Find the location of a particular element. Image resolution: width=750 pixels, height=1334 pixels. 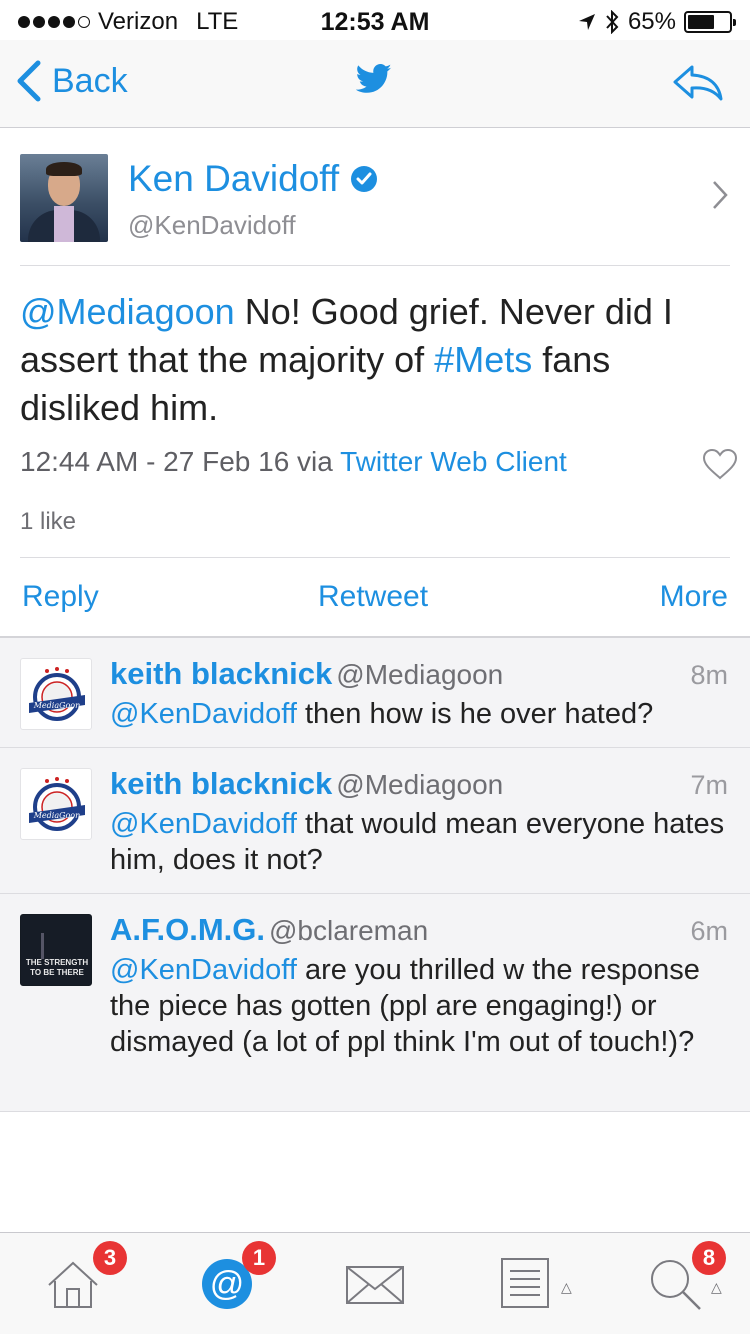

twitter-bird-icon is located at coordinates (374, 78).